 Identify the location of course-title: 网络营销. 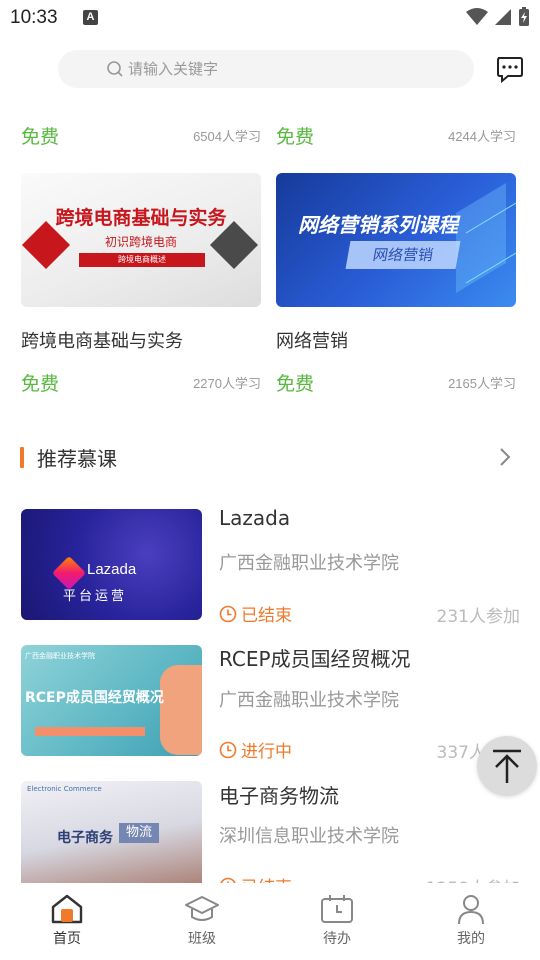
(312, 340).